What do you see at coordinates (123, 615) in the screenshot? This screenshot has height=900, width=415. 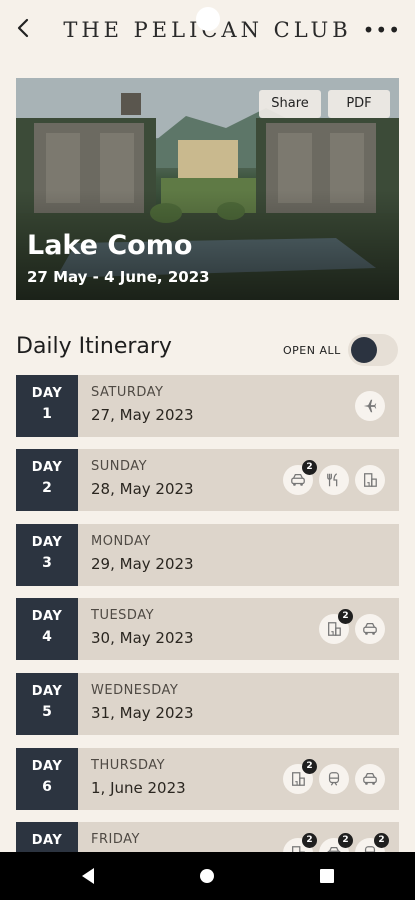 I see `day-weekday: TUESDAY` at bounding box center [123, 615].